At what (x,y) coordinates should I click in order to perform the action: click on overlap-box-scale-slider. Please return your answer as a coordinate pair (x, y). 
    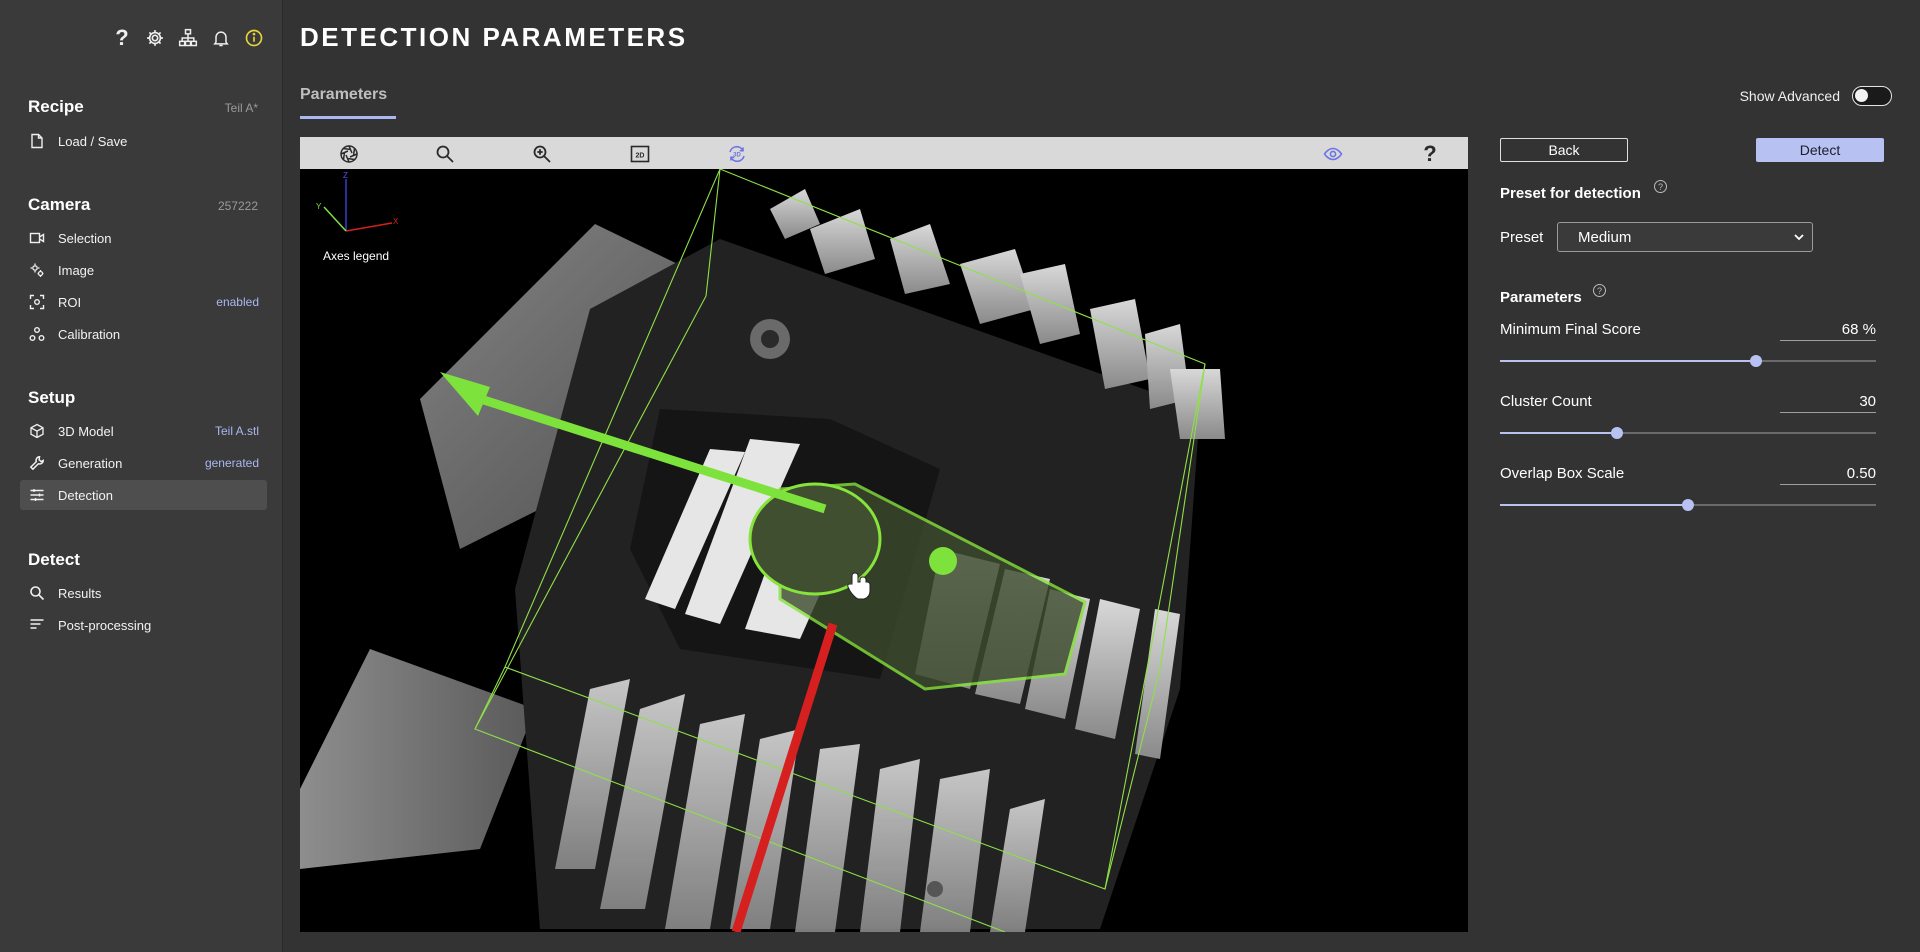
    Looking at the image, I should click on (1688, 505).